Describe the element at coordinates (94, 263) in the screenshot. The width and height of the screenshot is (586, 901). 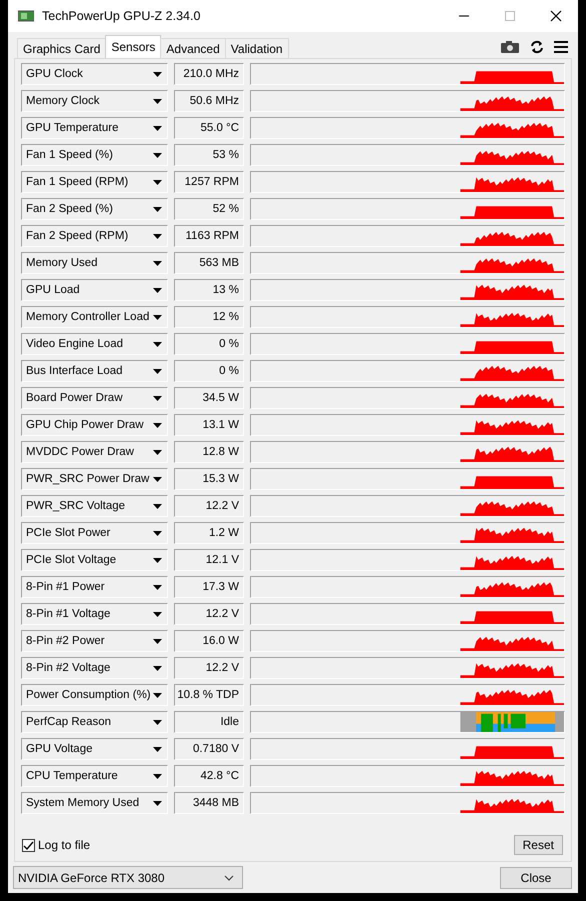
I see `sensor-dropdown: Memory Used` at that location.